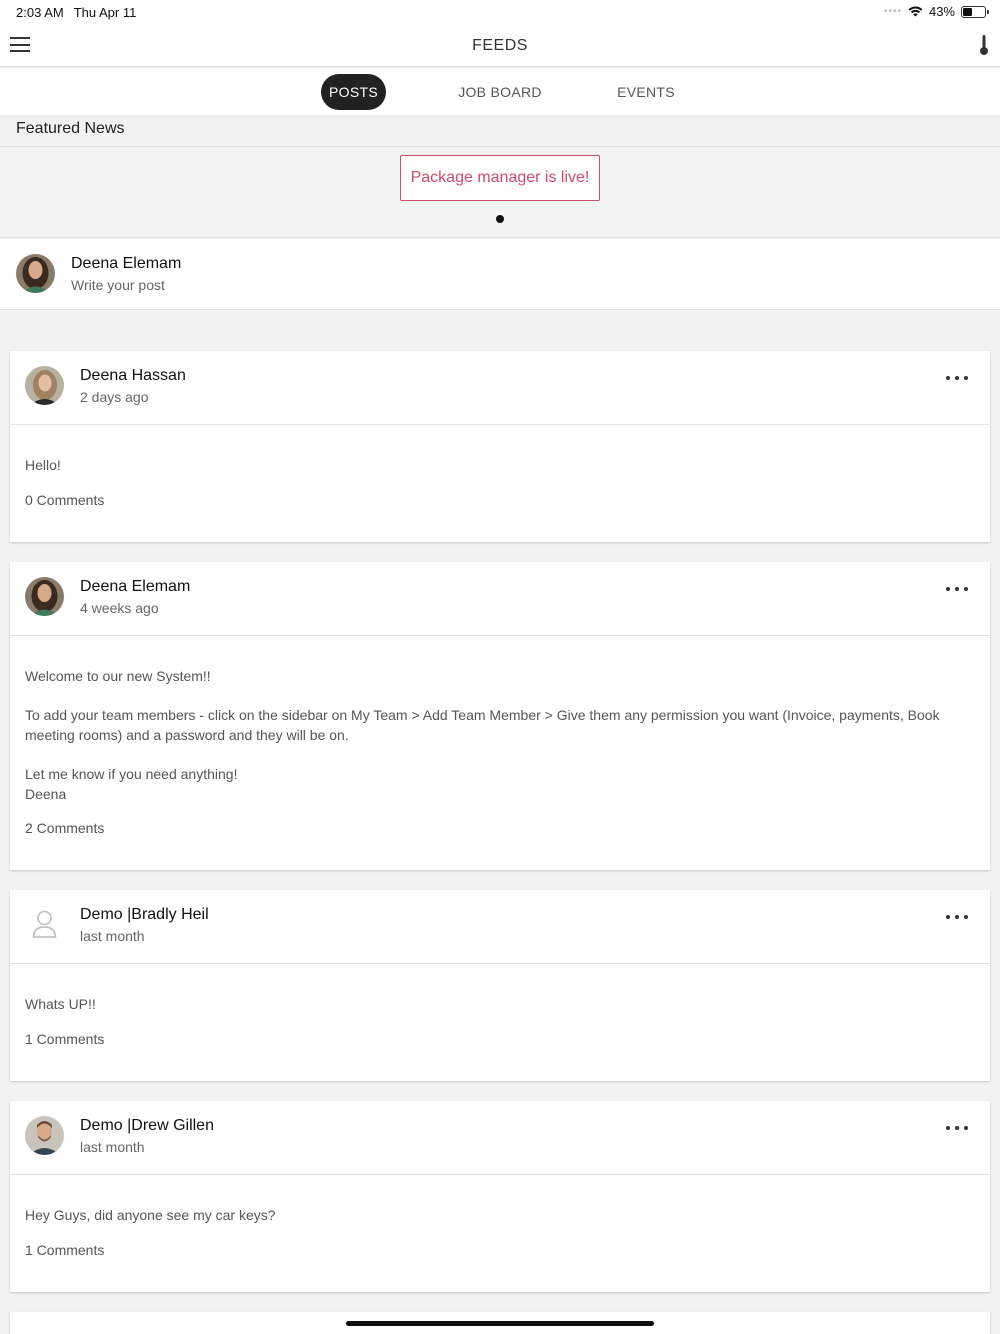 Image resolution: width=1000 pixels, height=1334 pixels. What do you see at coordinates (114, 397) in the screenshot?
I see `post-timestamp: 2 days ago` at bounding box center [114, 397].